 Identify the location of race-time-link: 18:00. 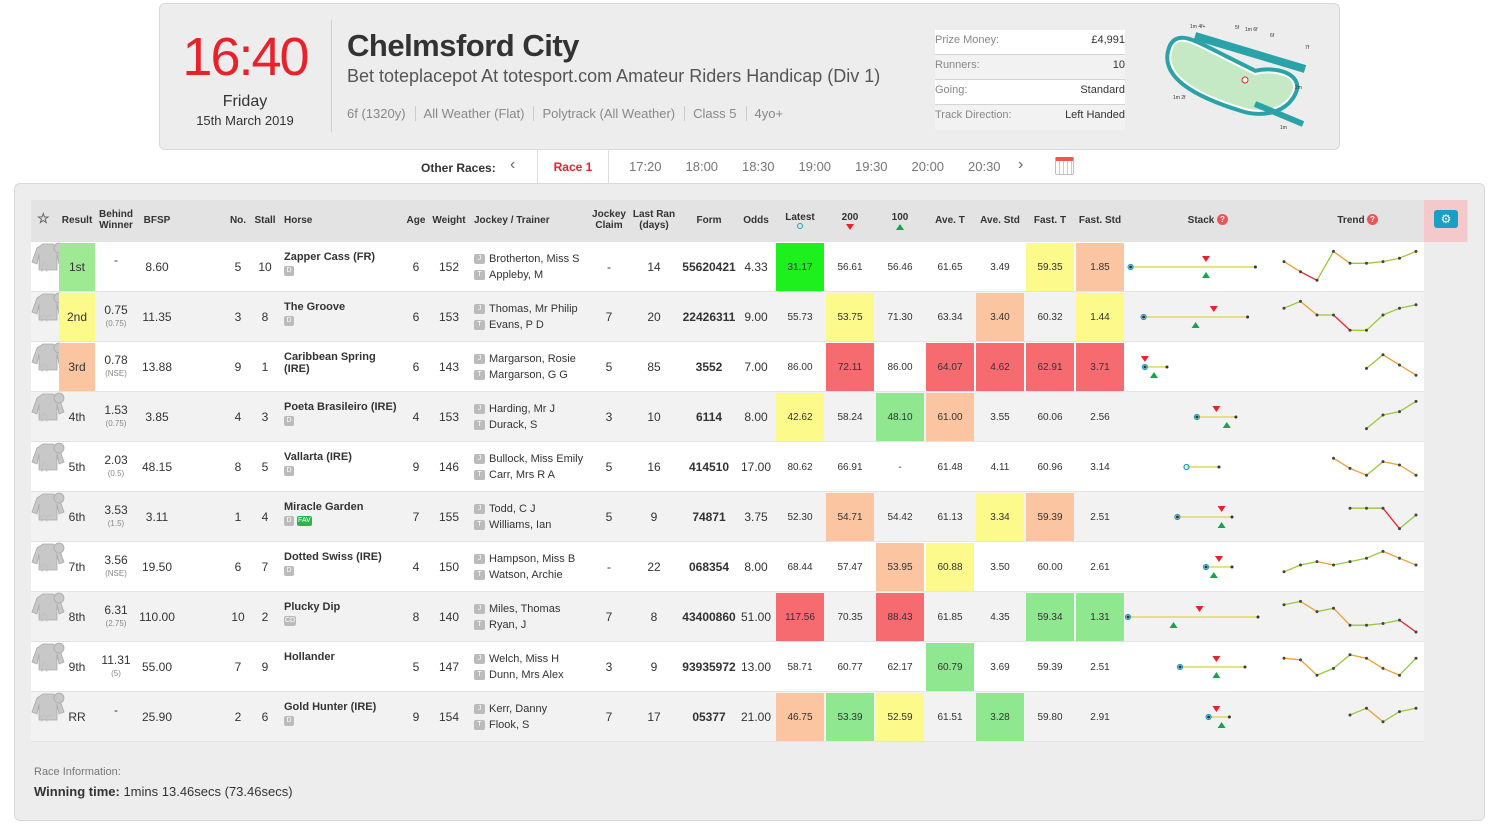
(714, 166).